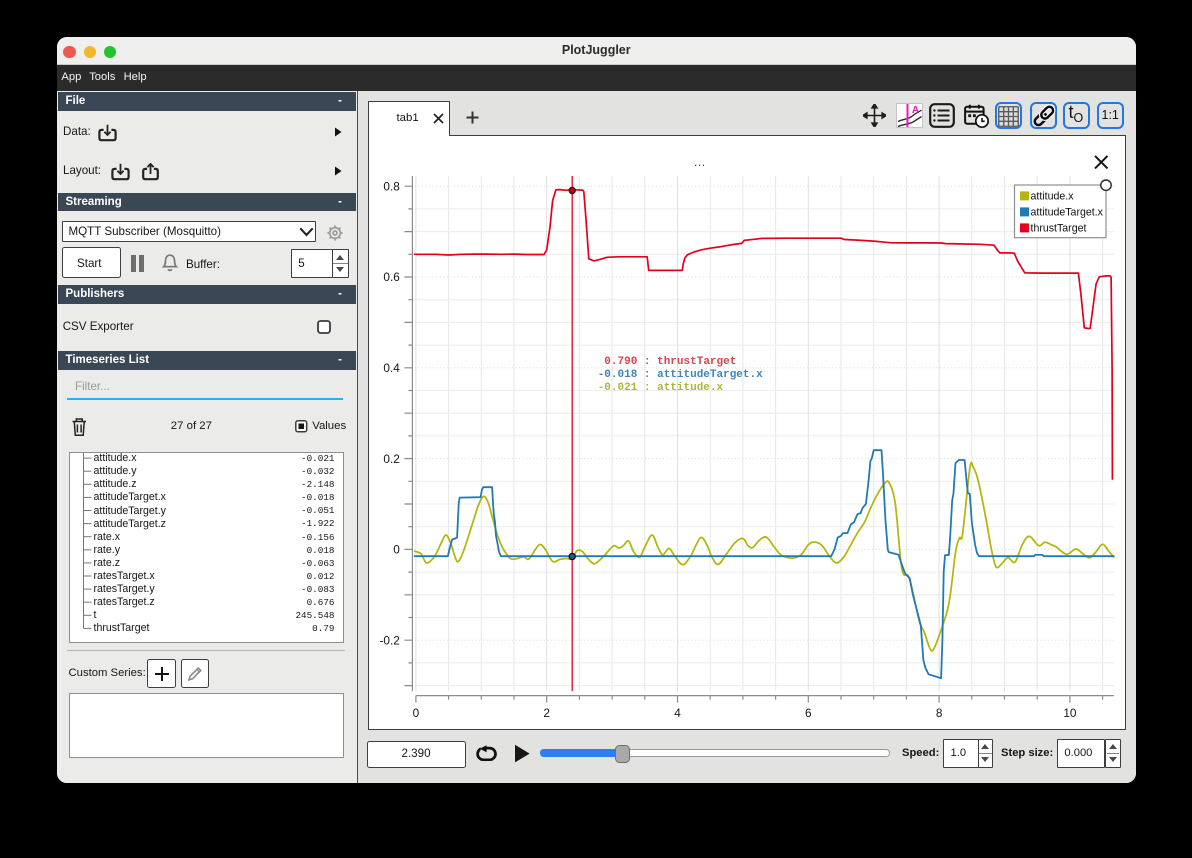 The width and height of the screenshot is (1192, 858). What do you see at coordinates (1066, 212) in the screenshot?
I see `svg-text: attitudeTarget.x` at bounding box center [1066, 212].